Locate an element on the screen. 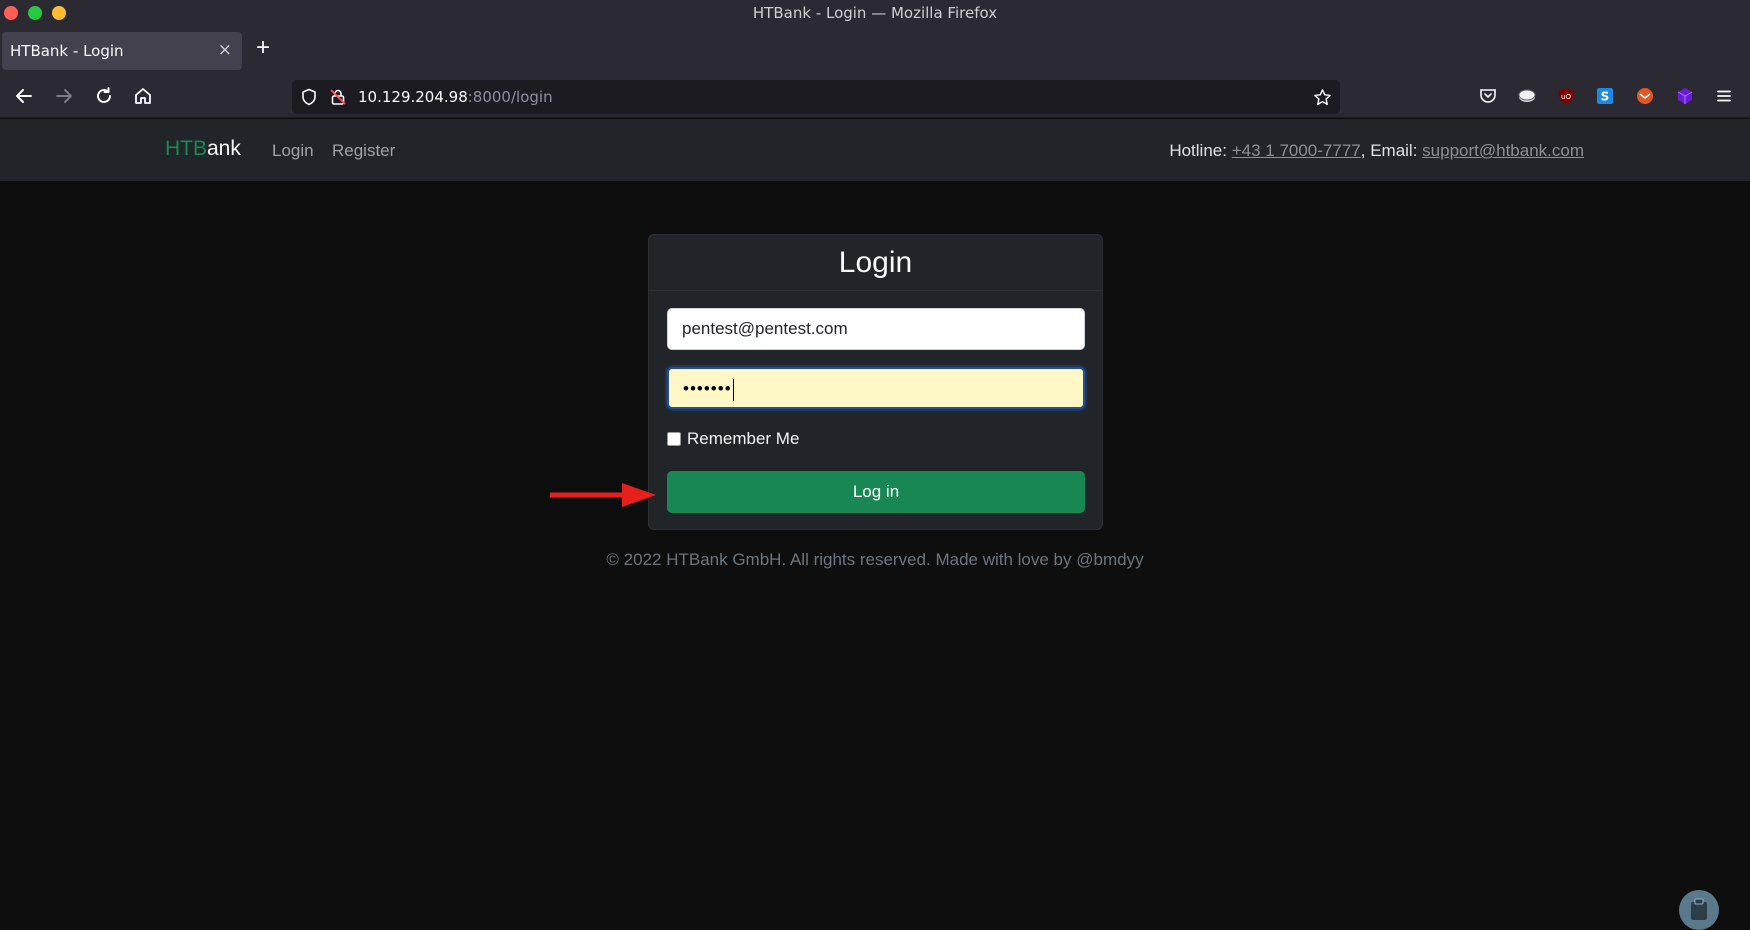 This screenshot has height=930, width=1750. extension-cookie-button is located at coordinates (1527, 96).